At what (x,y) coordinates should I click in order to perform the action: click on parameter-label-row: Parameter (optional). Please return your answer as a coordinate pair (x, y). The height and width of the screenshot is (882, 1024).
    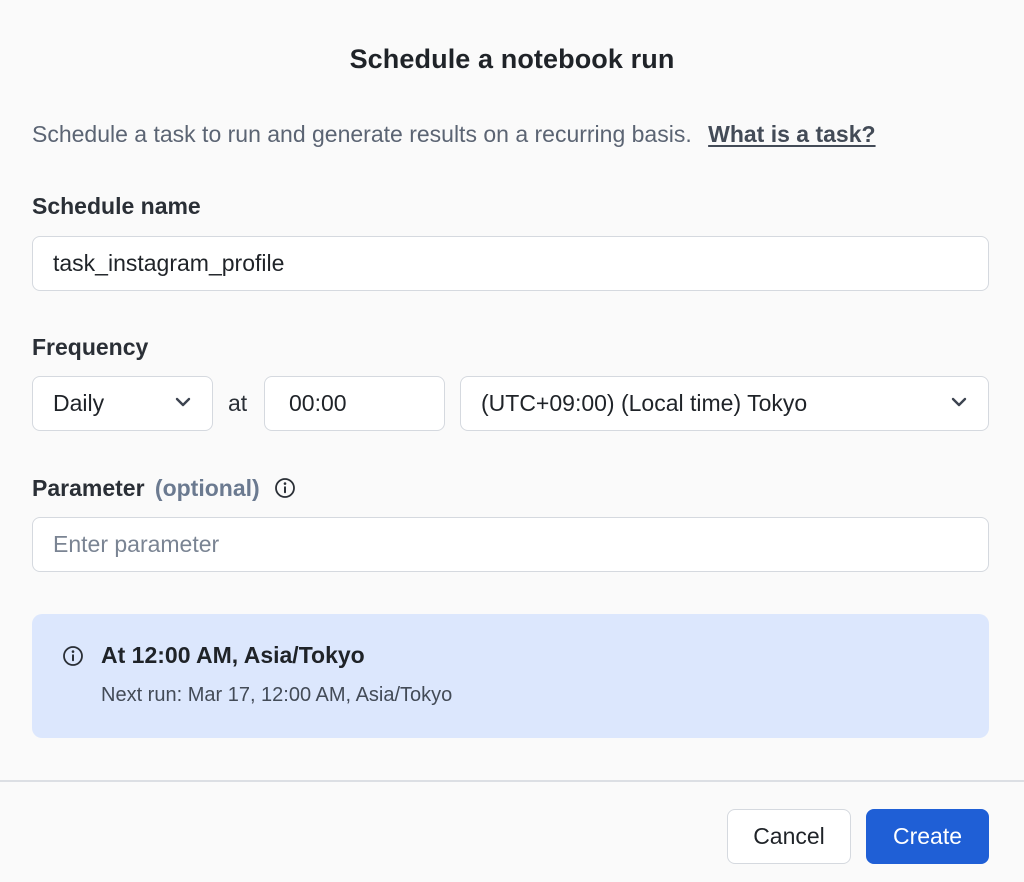
    Looking at the image, I should click on (164, 488).